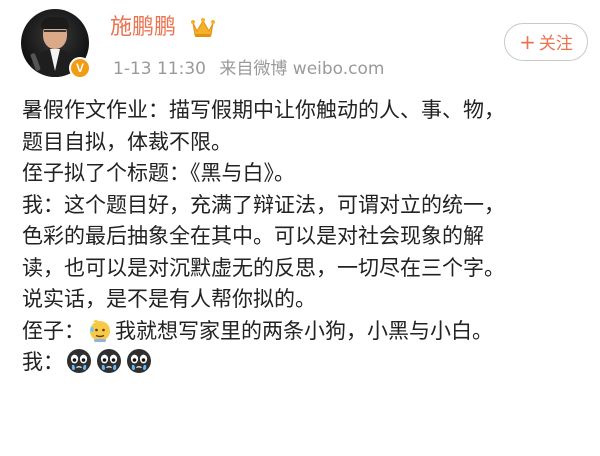 The image size is (600, 456). Describe the element at coordinates (159, 69) in the screenshot. I see `post-timestamp: 1-13 11:30` at that location.